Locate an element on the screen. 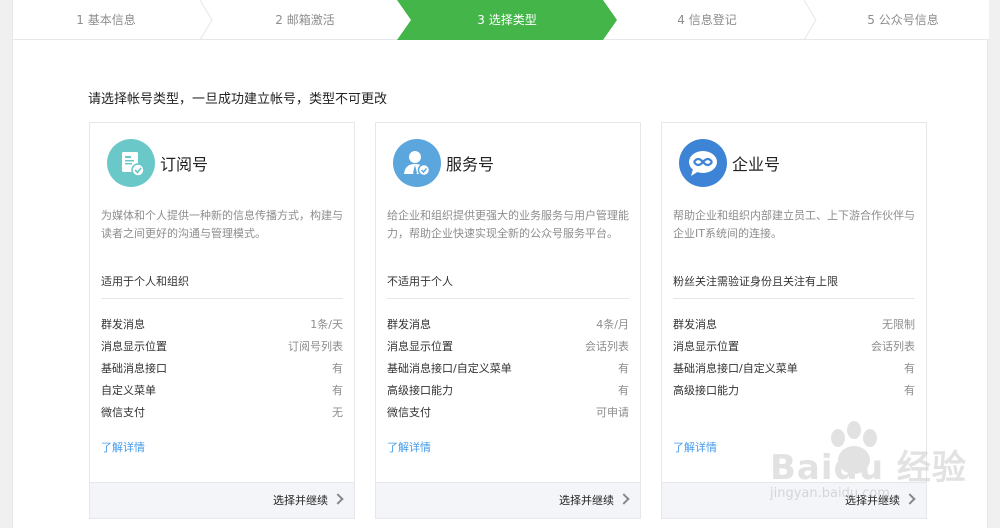 The height and width of the screenshot is (528, 1000). feature-row: 群发消息 4条/月 is located at coordinates (508, 324).